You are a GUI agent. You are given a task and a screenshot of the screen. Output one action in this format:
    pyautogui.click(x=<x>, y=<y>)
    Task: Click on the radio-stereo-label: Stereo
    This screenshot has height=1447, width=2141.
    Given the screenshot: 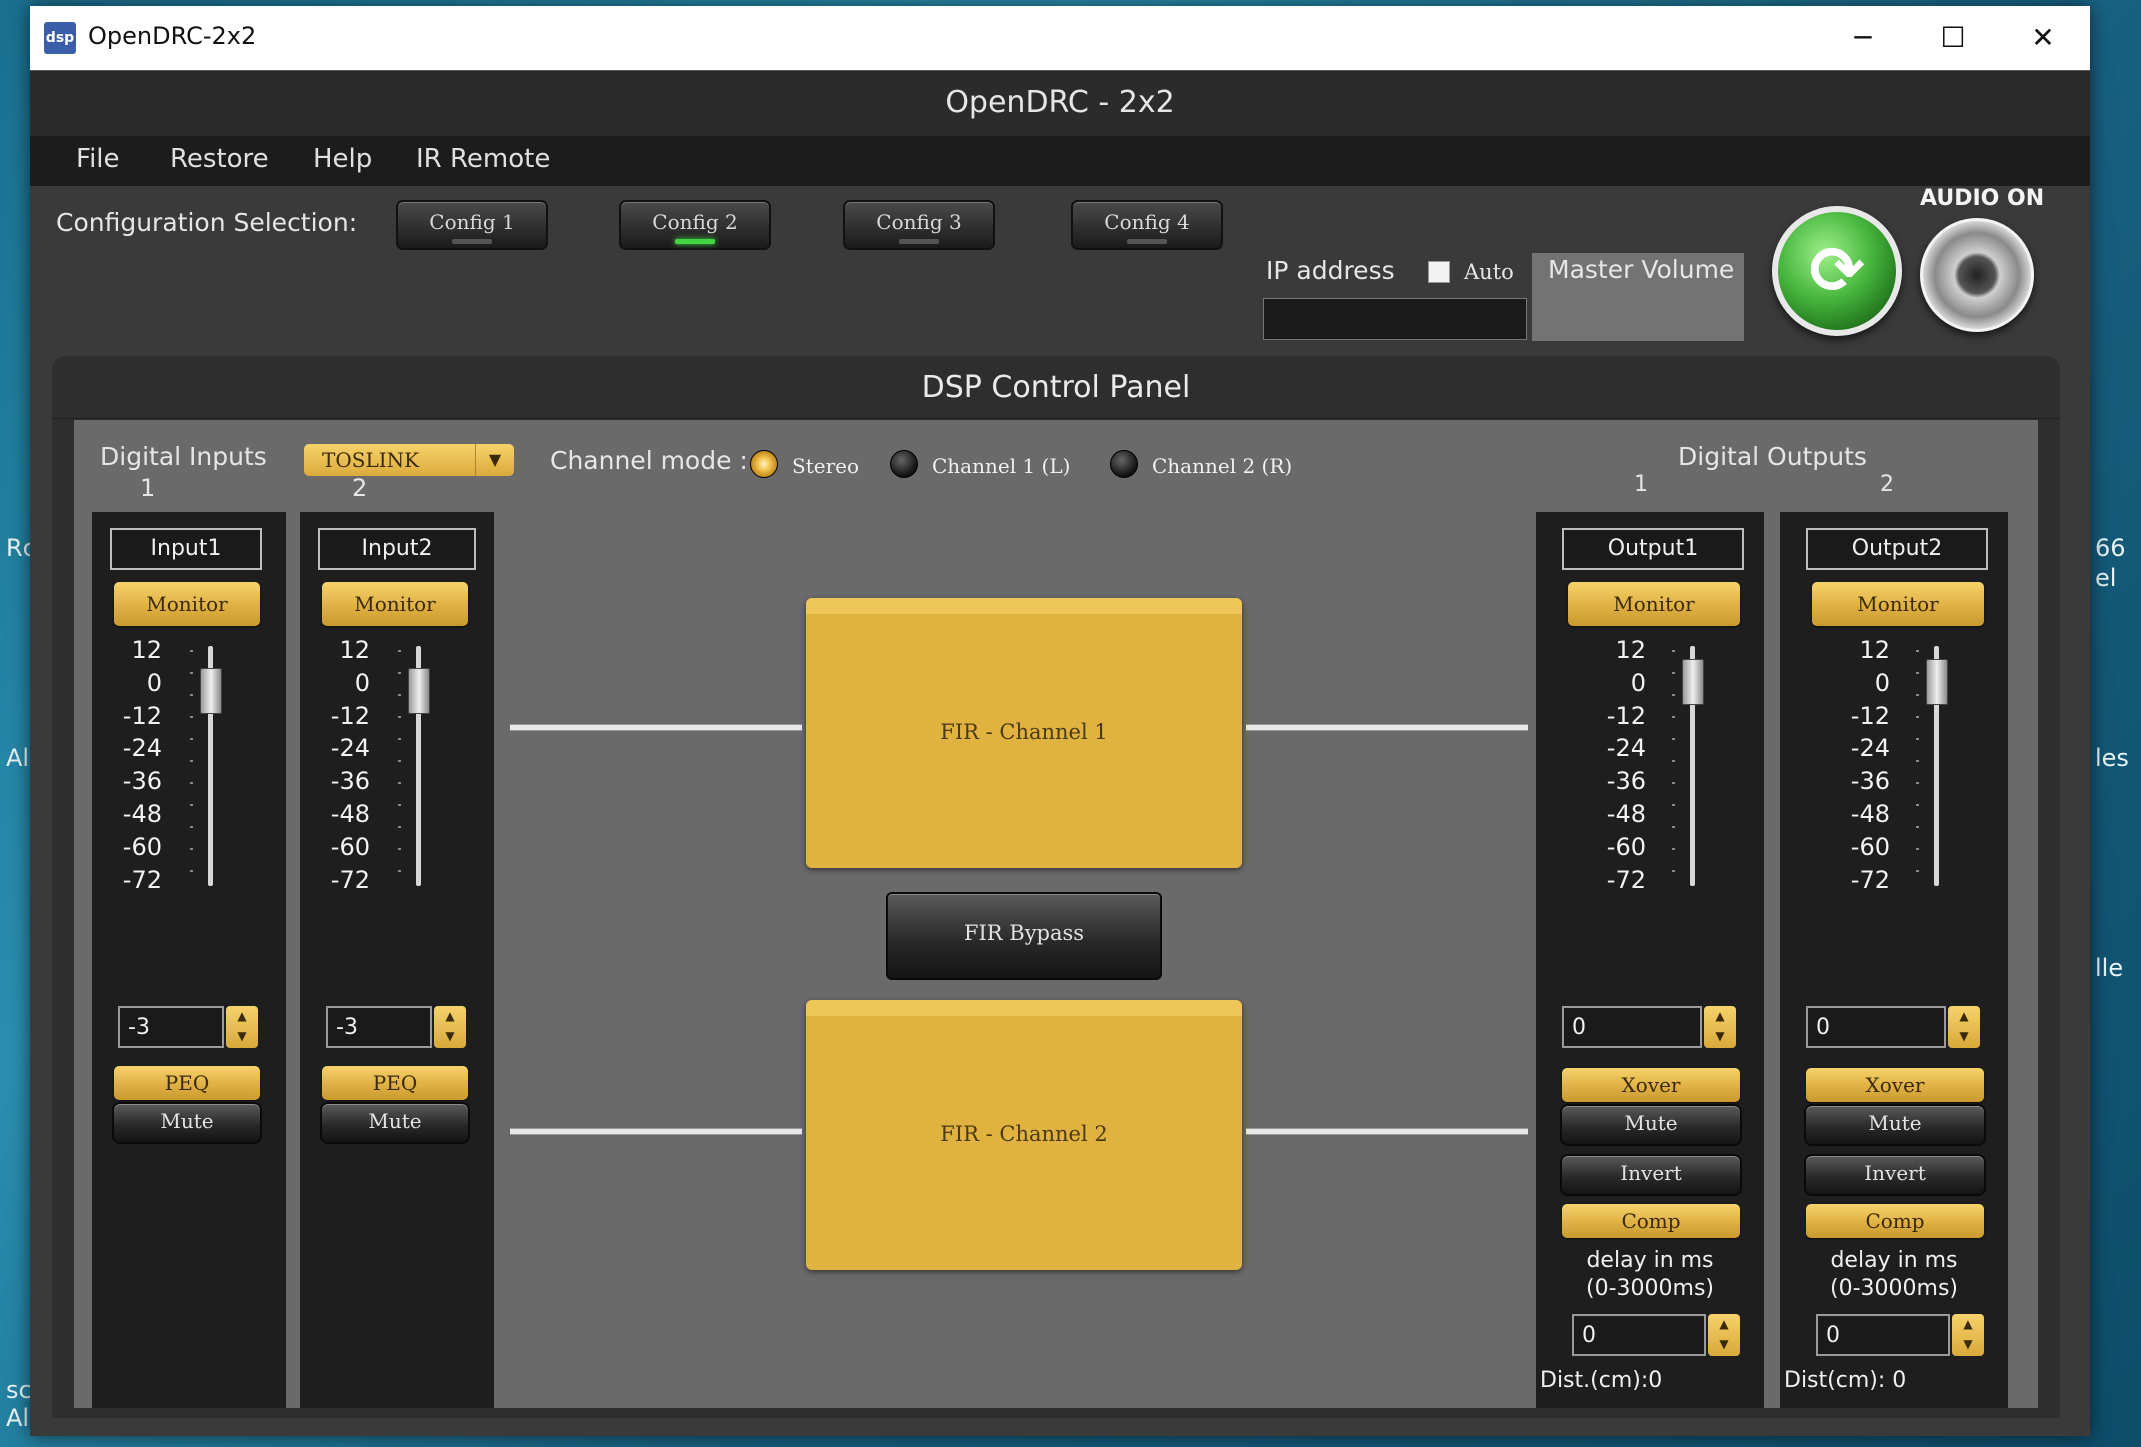 What is the action you would take?
    pyautogui.click(x=826, y=466)
    